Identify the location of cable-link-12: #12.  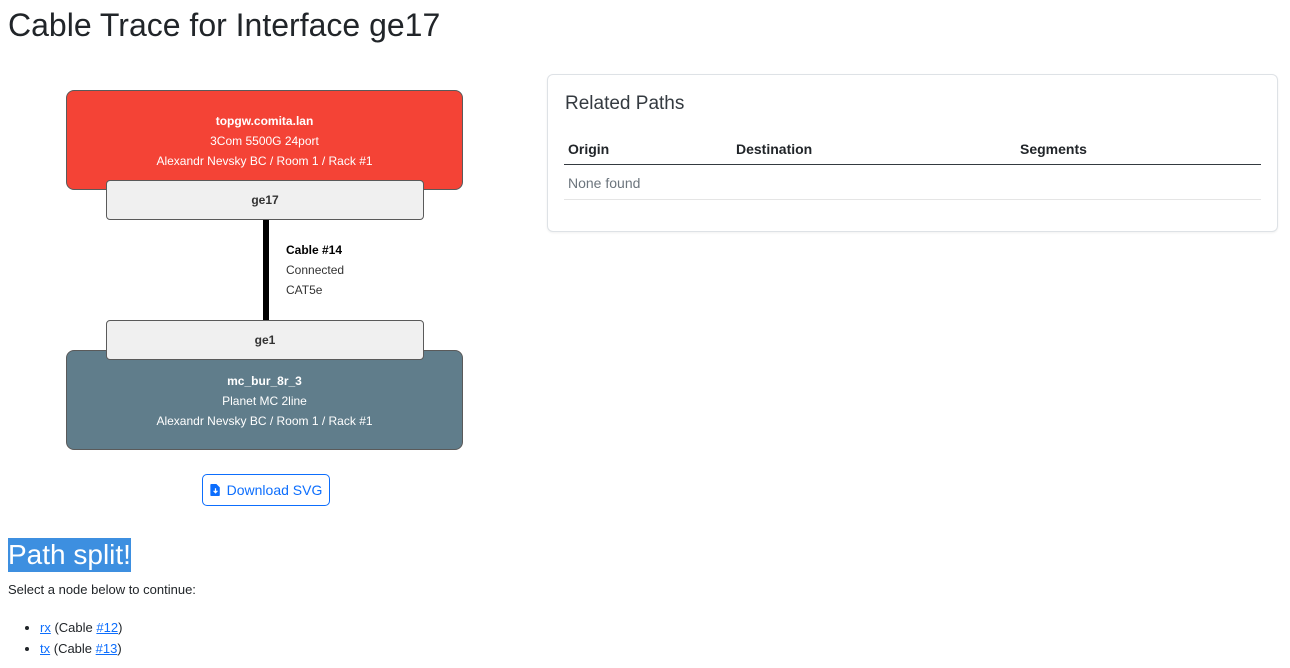
(107, 627).